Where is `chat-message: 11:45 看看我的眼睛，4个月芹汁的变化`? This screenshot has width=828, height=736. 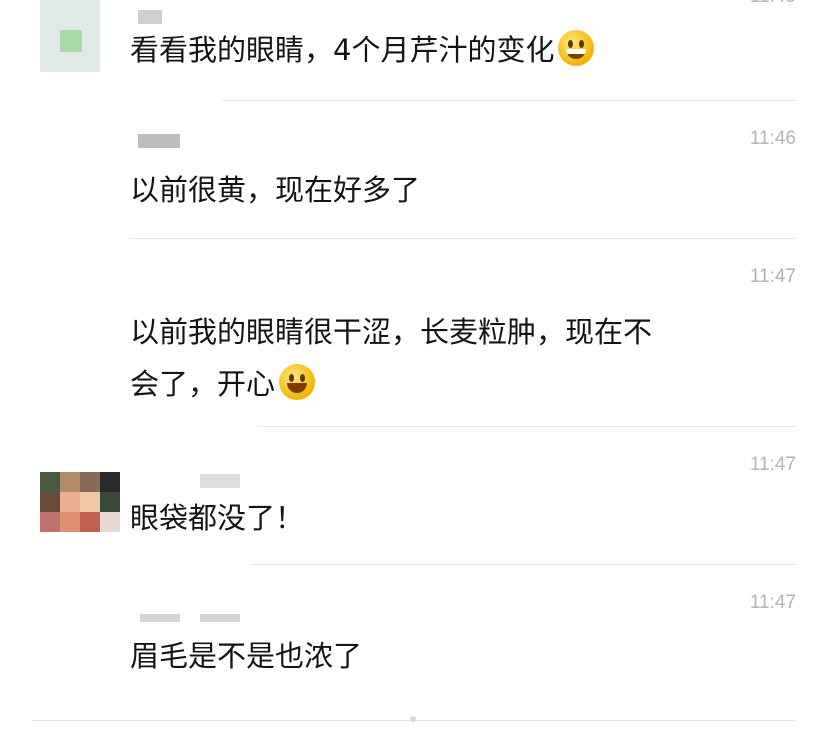
chat-message: 11:45 看看我的眼睛，4个月芹汁的变化 is located at coordinates (414, 50).